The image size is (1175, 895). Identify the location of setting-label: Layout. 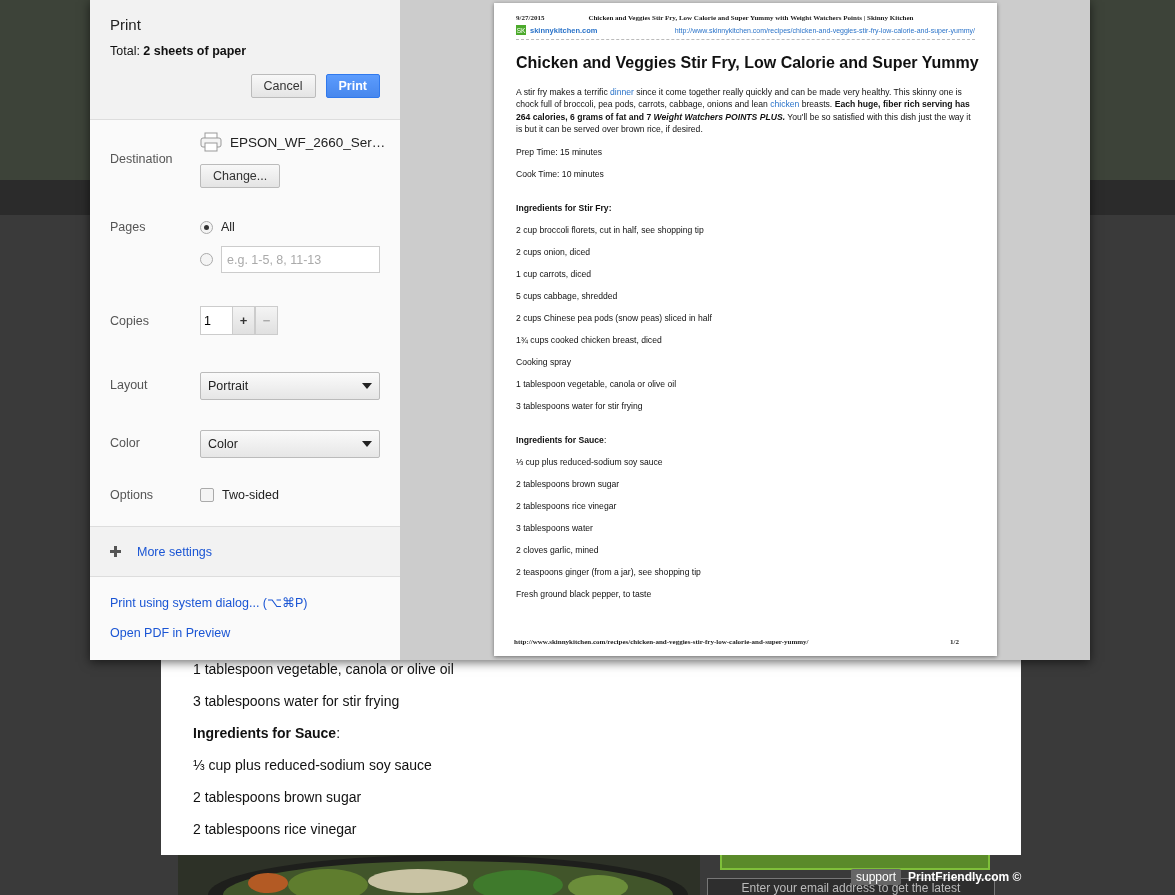
(129, 385).